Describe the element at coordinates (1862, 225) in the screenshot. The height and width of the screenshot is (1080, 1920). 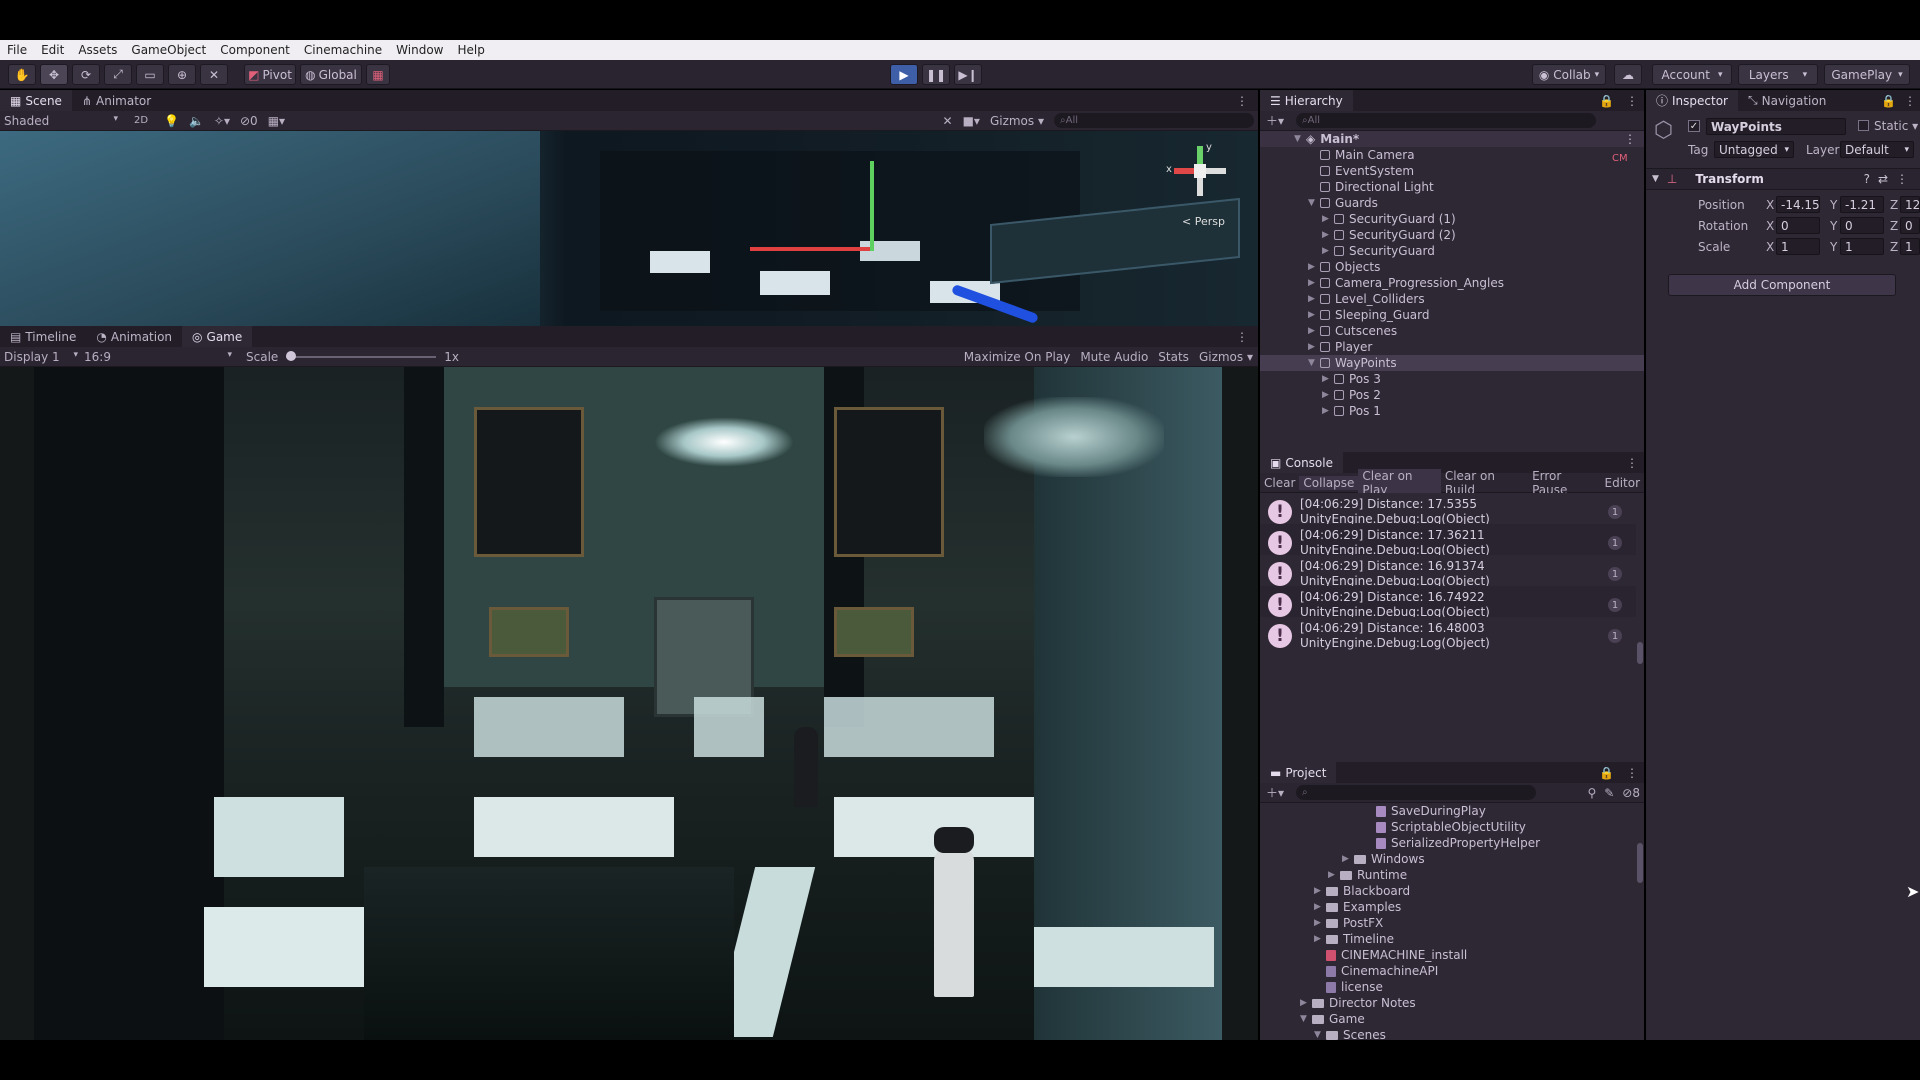
I see `rotation-y-field: 0` at that location.